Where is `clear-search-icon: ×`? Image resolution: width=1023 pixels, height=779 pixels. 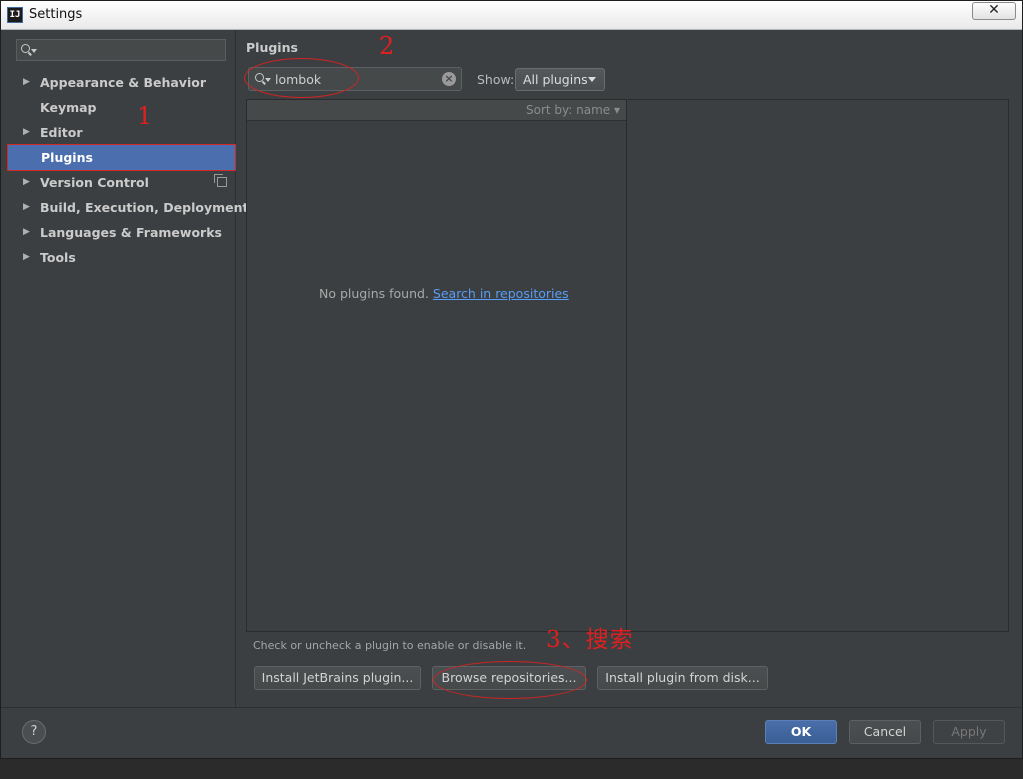
clear-search-icon: × is located at coordinates (449, 79).